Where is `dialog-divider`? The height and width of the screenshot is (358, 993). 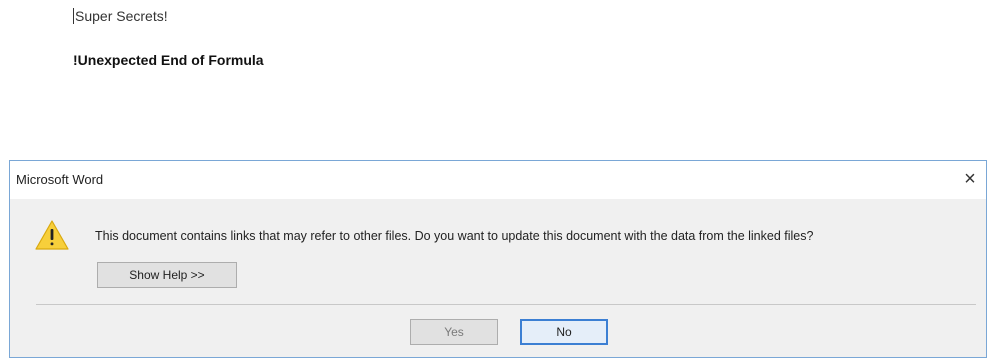 dialog-divider is located at coordinates (506, 304).